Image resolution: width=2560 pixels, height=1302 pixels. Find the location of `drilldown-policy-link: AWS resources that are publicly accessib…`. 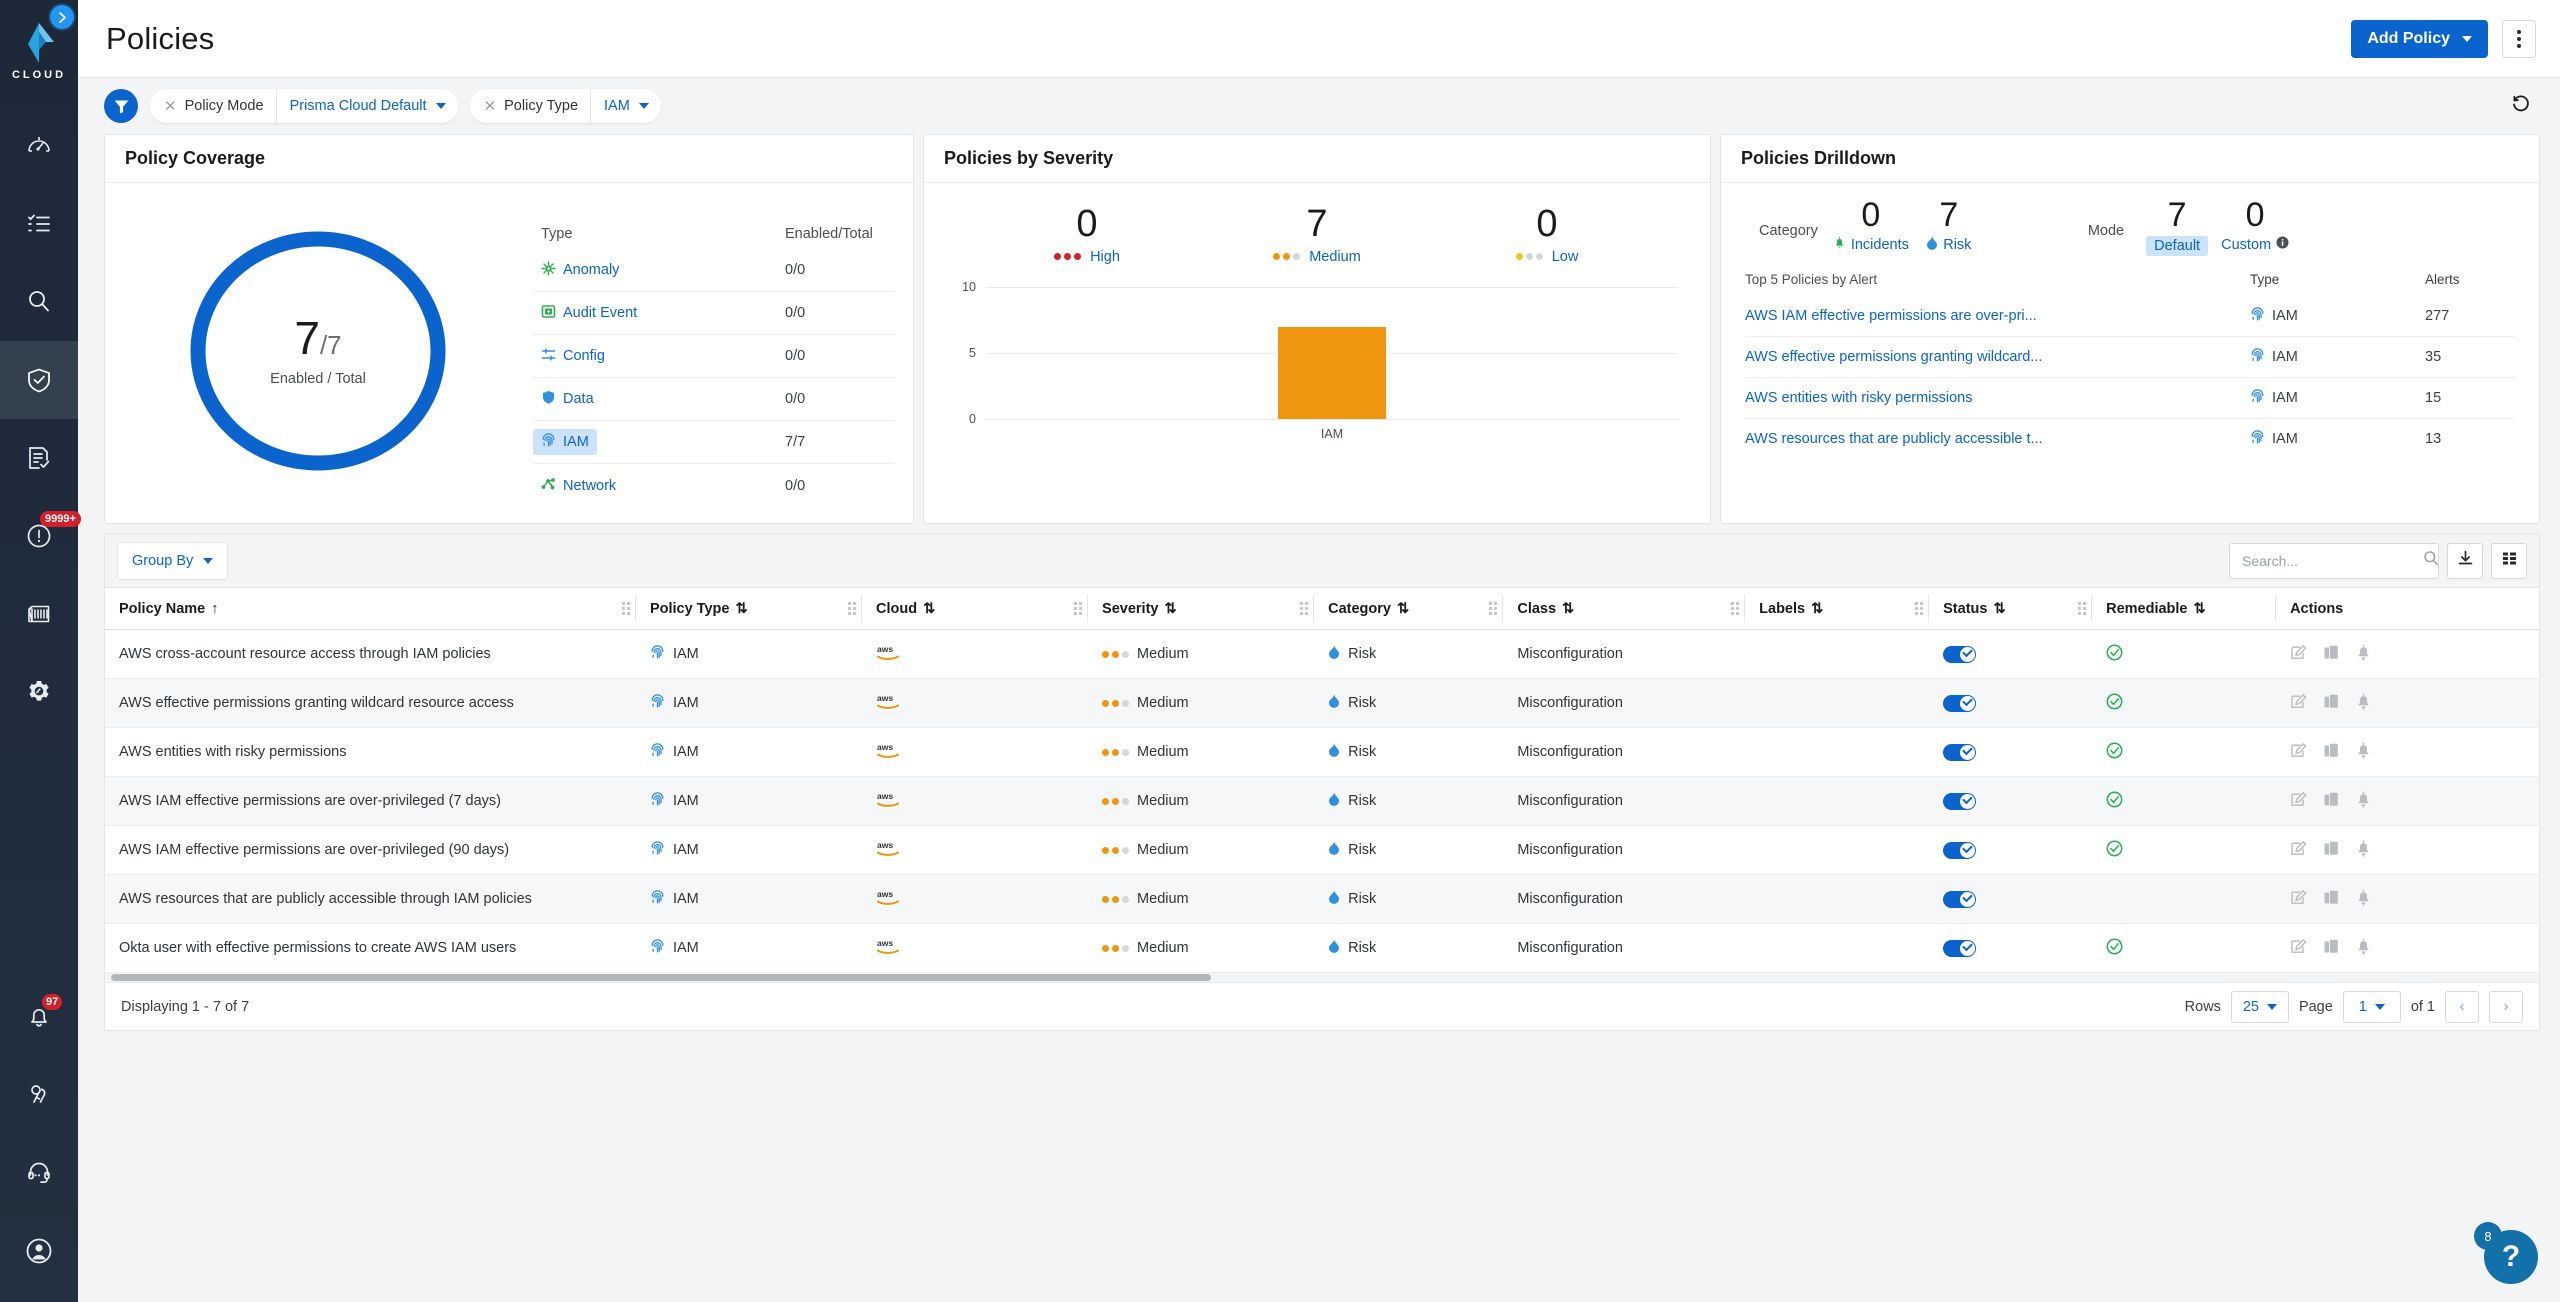

drilldown-policy-link: AWS resources that are publicly accessib… is located at coordinates (1997, 439).